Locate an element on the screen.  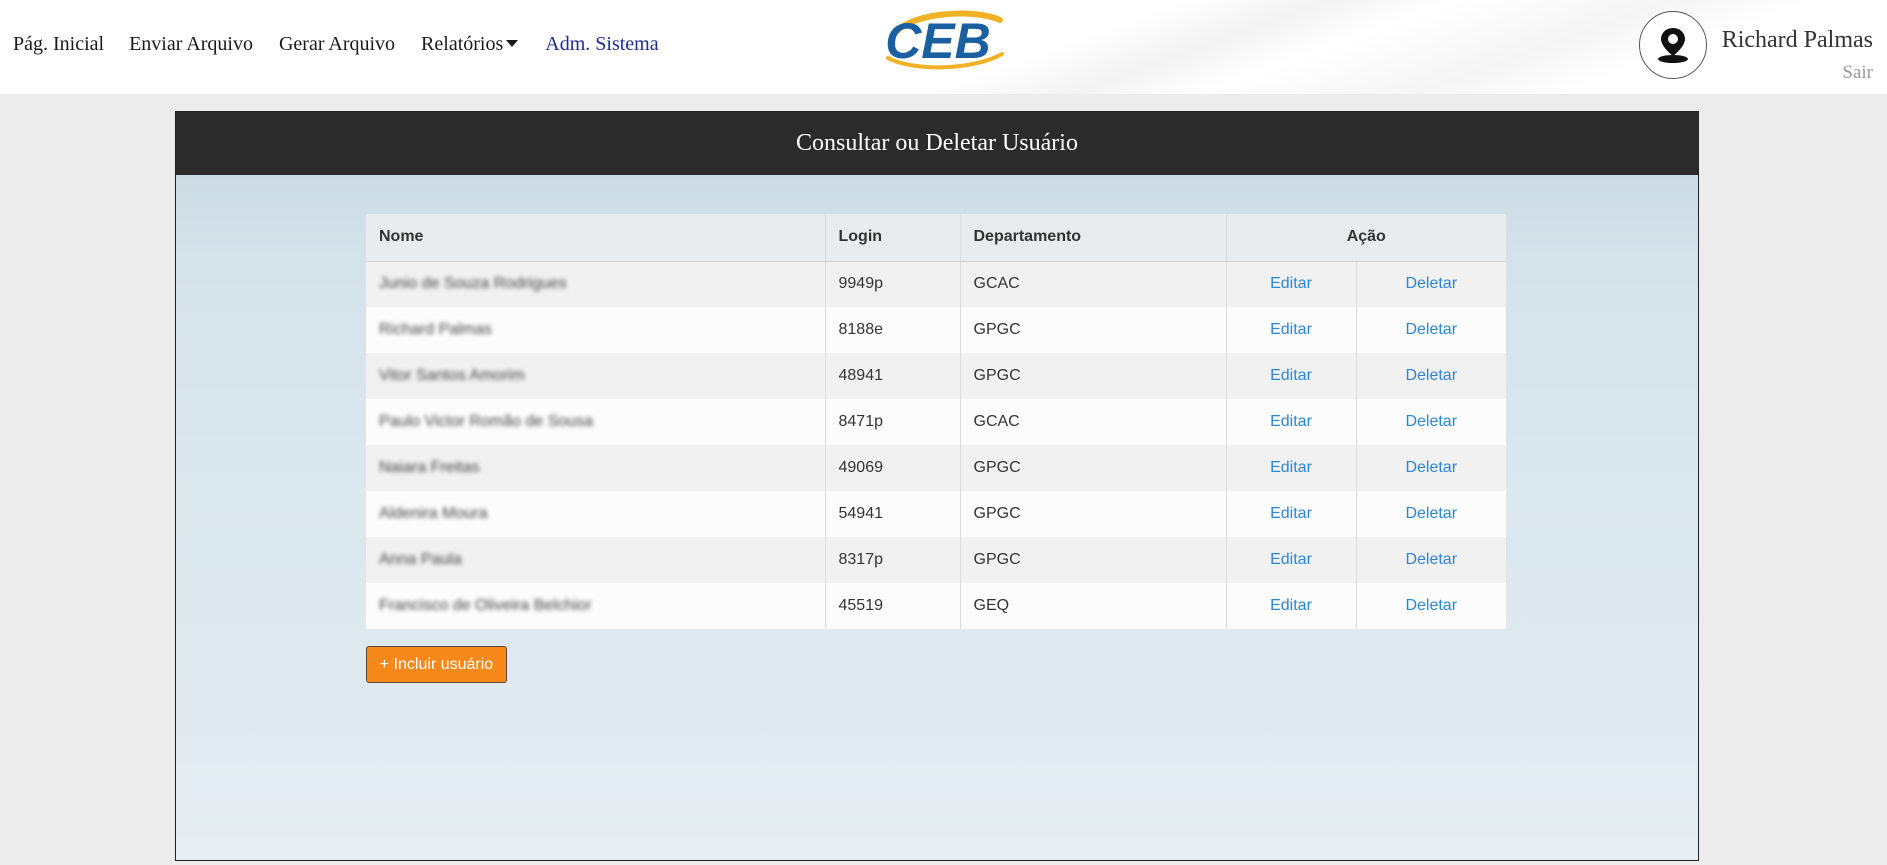
cell-login: 8317p is located at coordinates (893, 560).